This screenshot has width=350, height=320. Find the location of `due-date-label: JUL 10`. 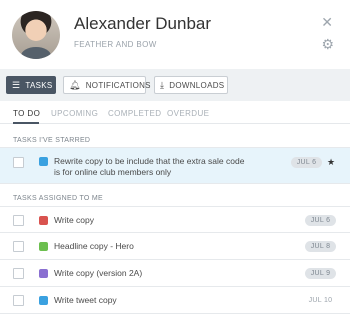

due-date-label: JUL 10 is located at coordinates (320, 300).